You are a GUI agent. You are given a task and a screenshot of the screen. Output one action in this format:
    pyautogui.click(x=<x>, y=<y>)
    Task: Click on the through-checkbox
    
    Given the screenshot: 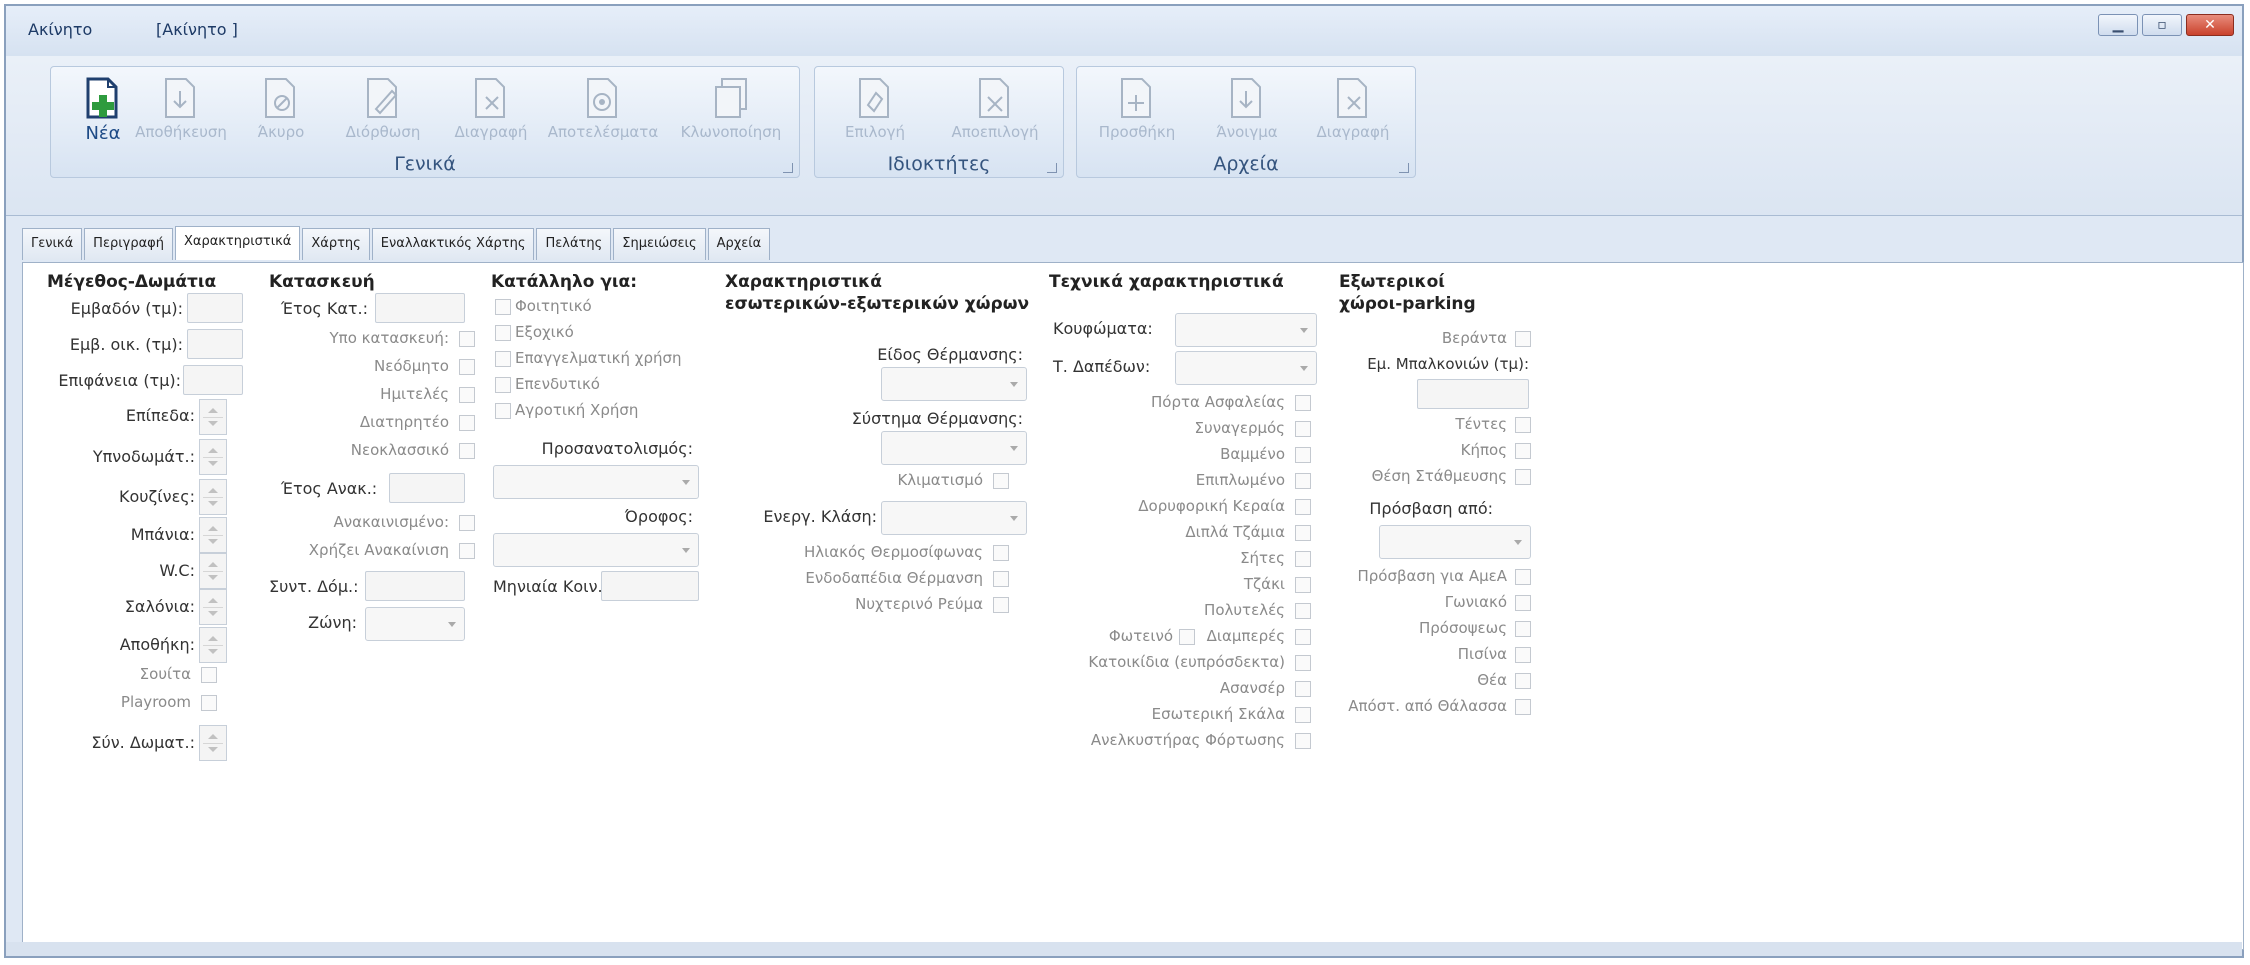 What is the action you would take?
    pyautogui.click(x=1303, y=637)
    